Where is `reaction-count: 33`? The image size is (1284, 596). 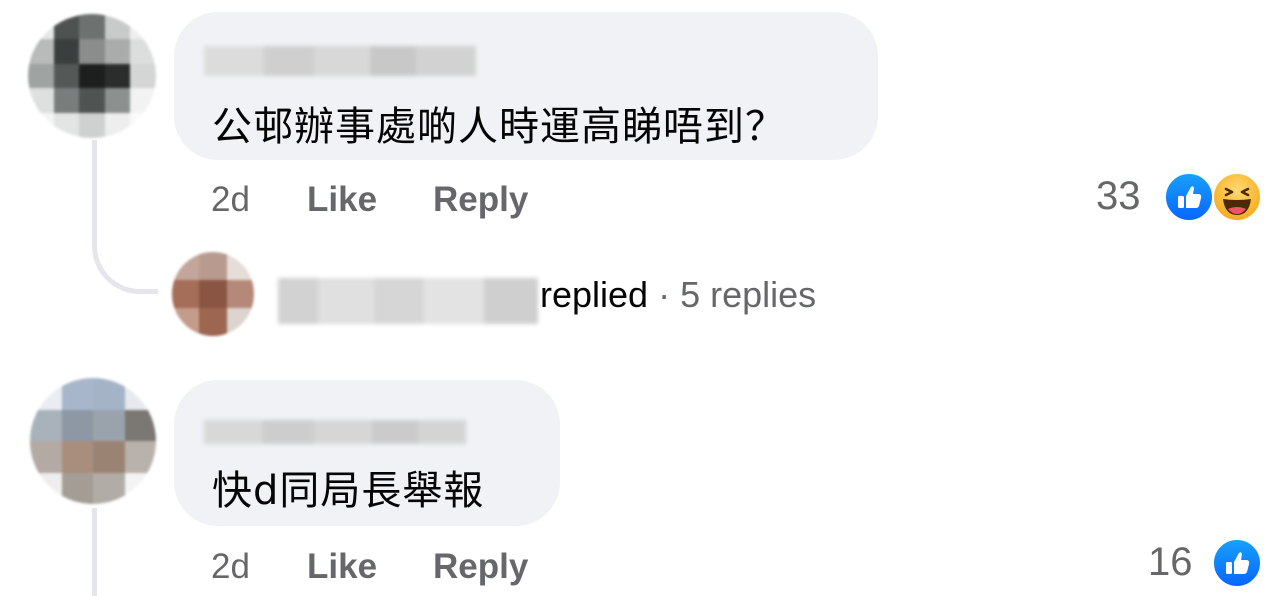
reaction-count: 33 is located at coordinates (1118, 196).